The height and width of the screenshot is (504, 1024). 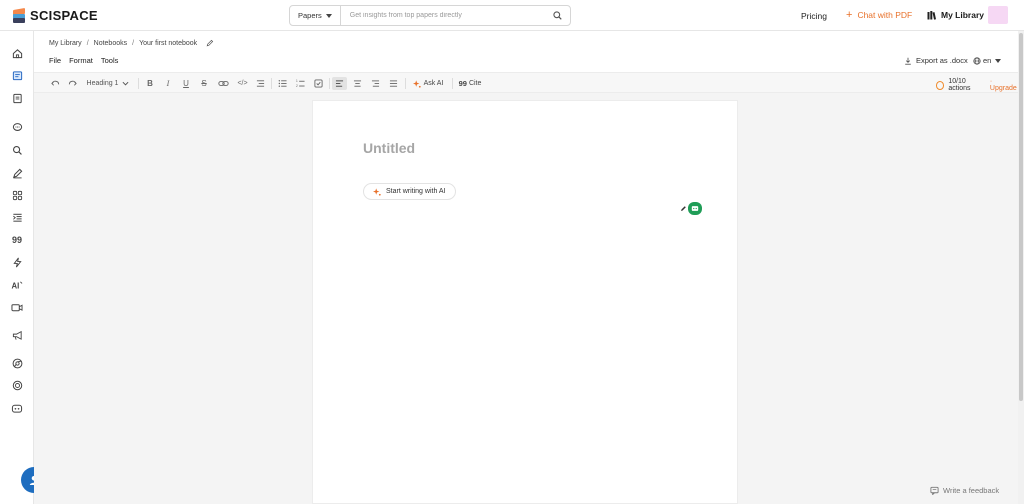 What do you see at coordinates (339, 83) in the screenshot?
I see `align-left-icon` at bounding box center [339, 83].